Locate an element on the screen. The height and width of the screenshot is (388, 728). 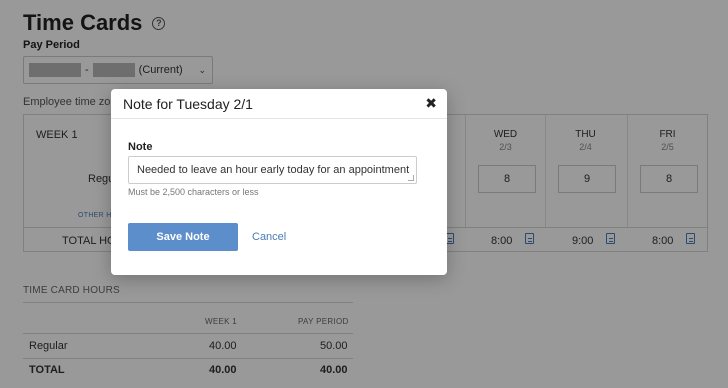
modal-header: Note for Tuesday 2/1 ✖ is located at coordinates (279, 104).